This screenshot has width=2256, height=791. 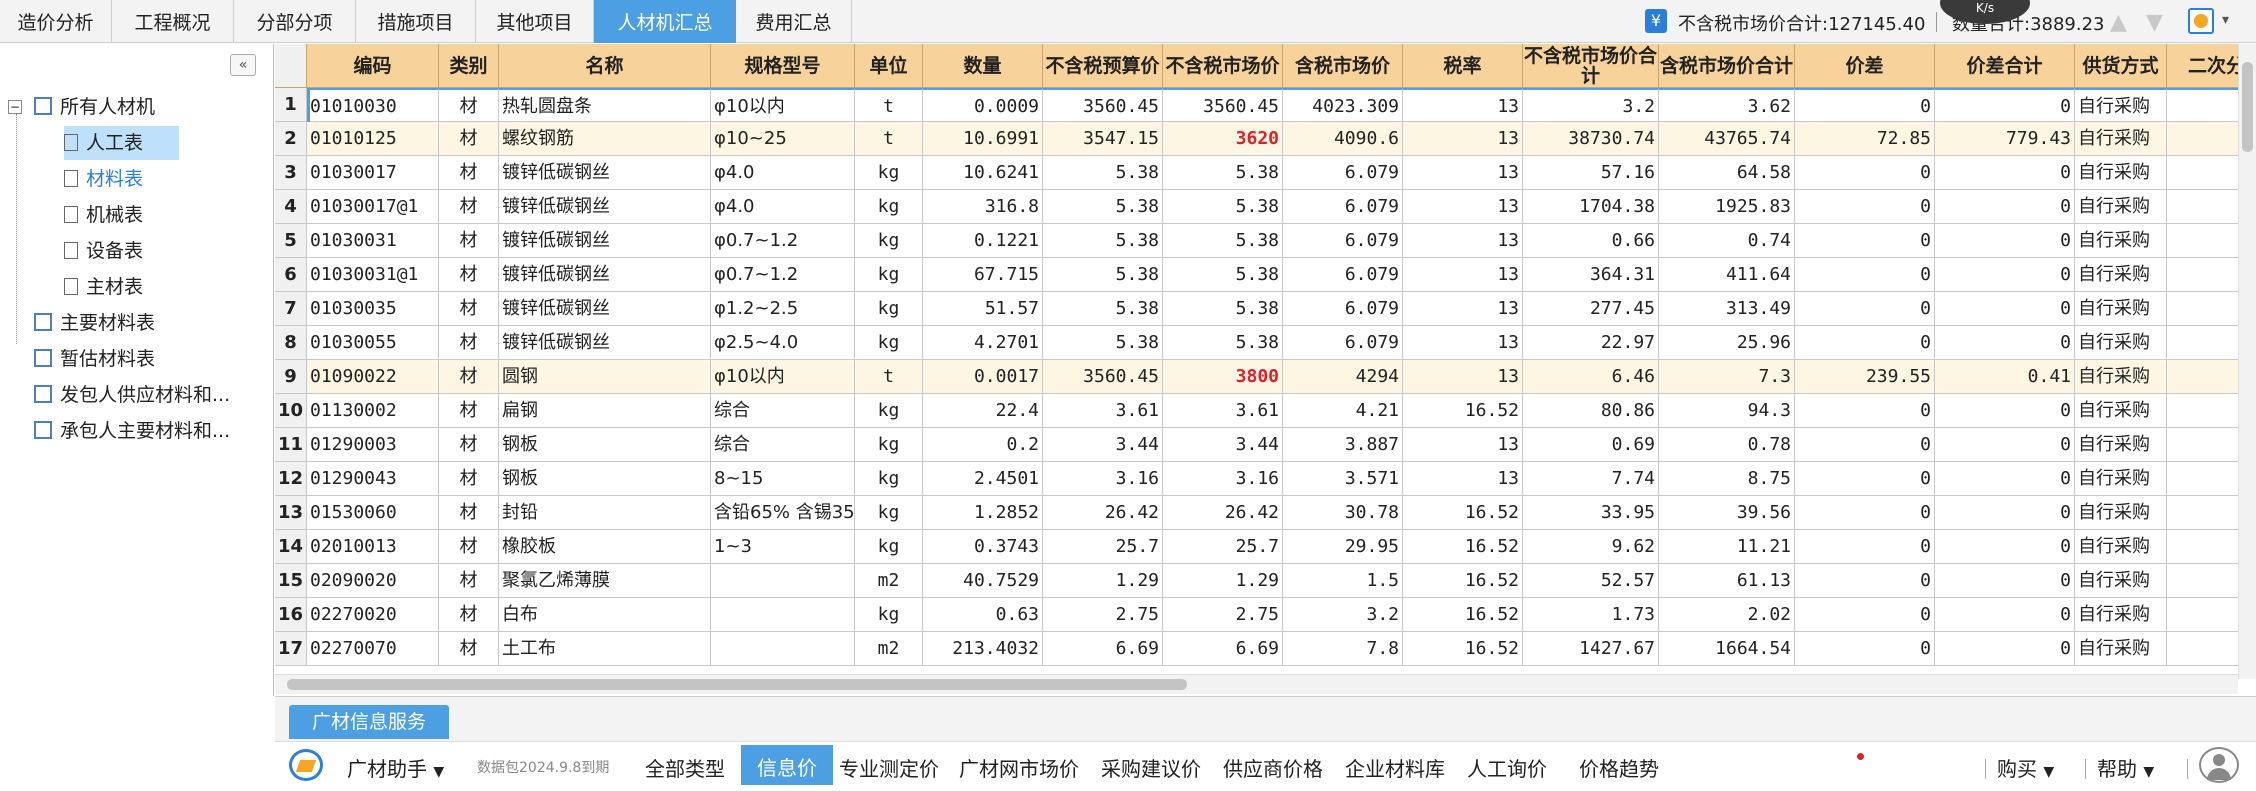 I want to click on table-cell: 01530060, so click(x=373, y=513).